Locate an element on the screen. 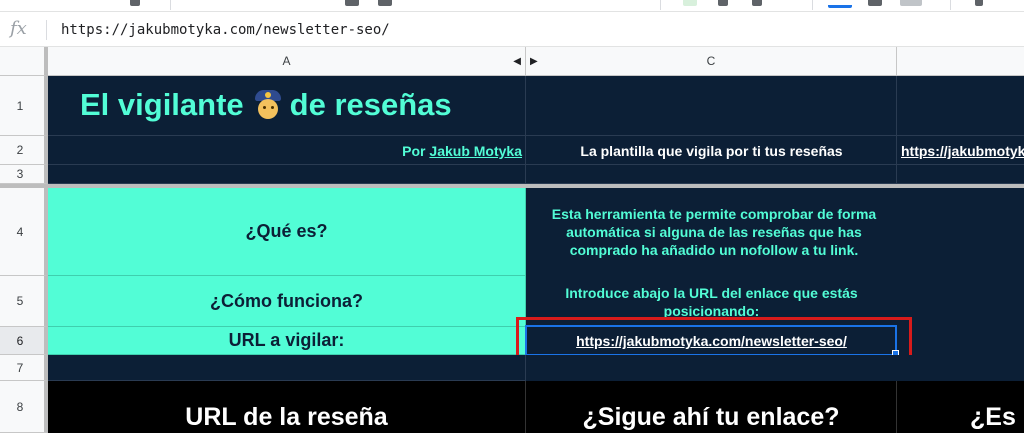  cell-a7 is located at coordinates (287, 368).